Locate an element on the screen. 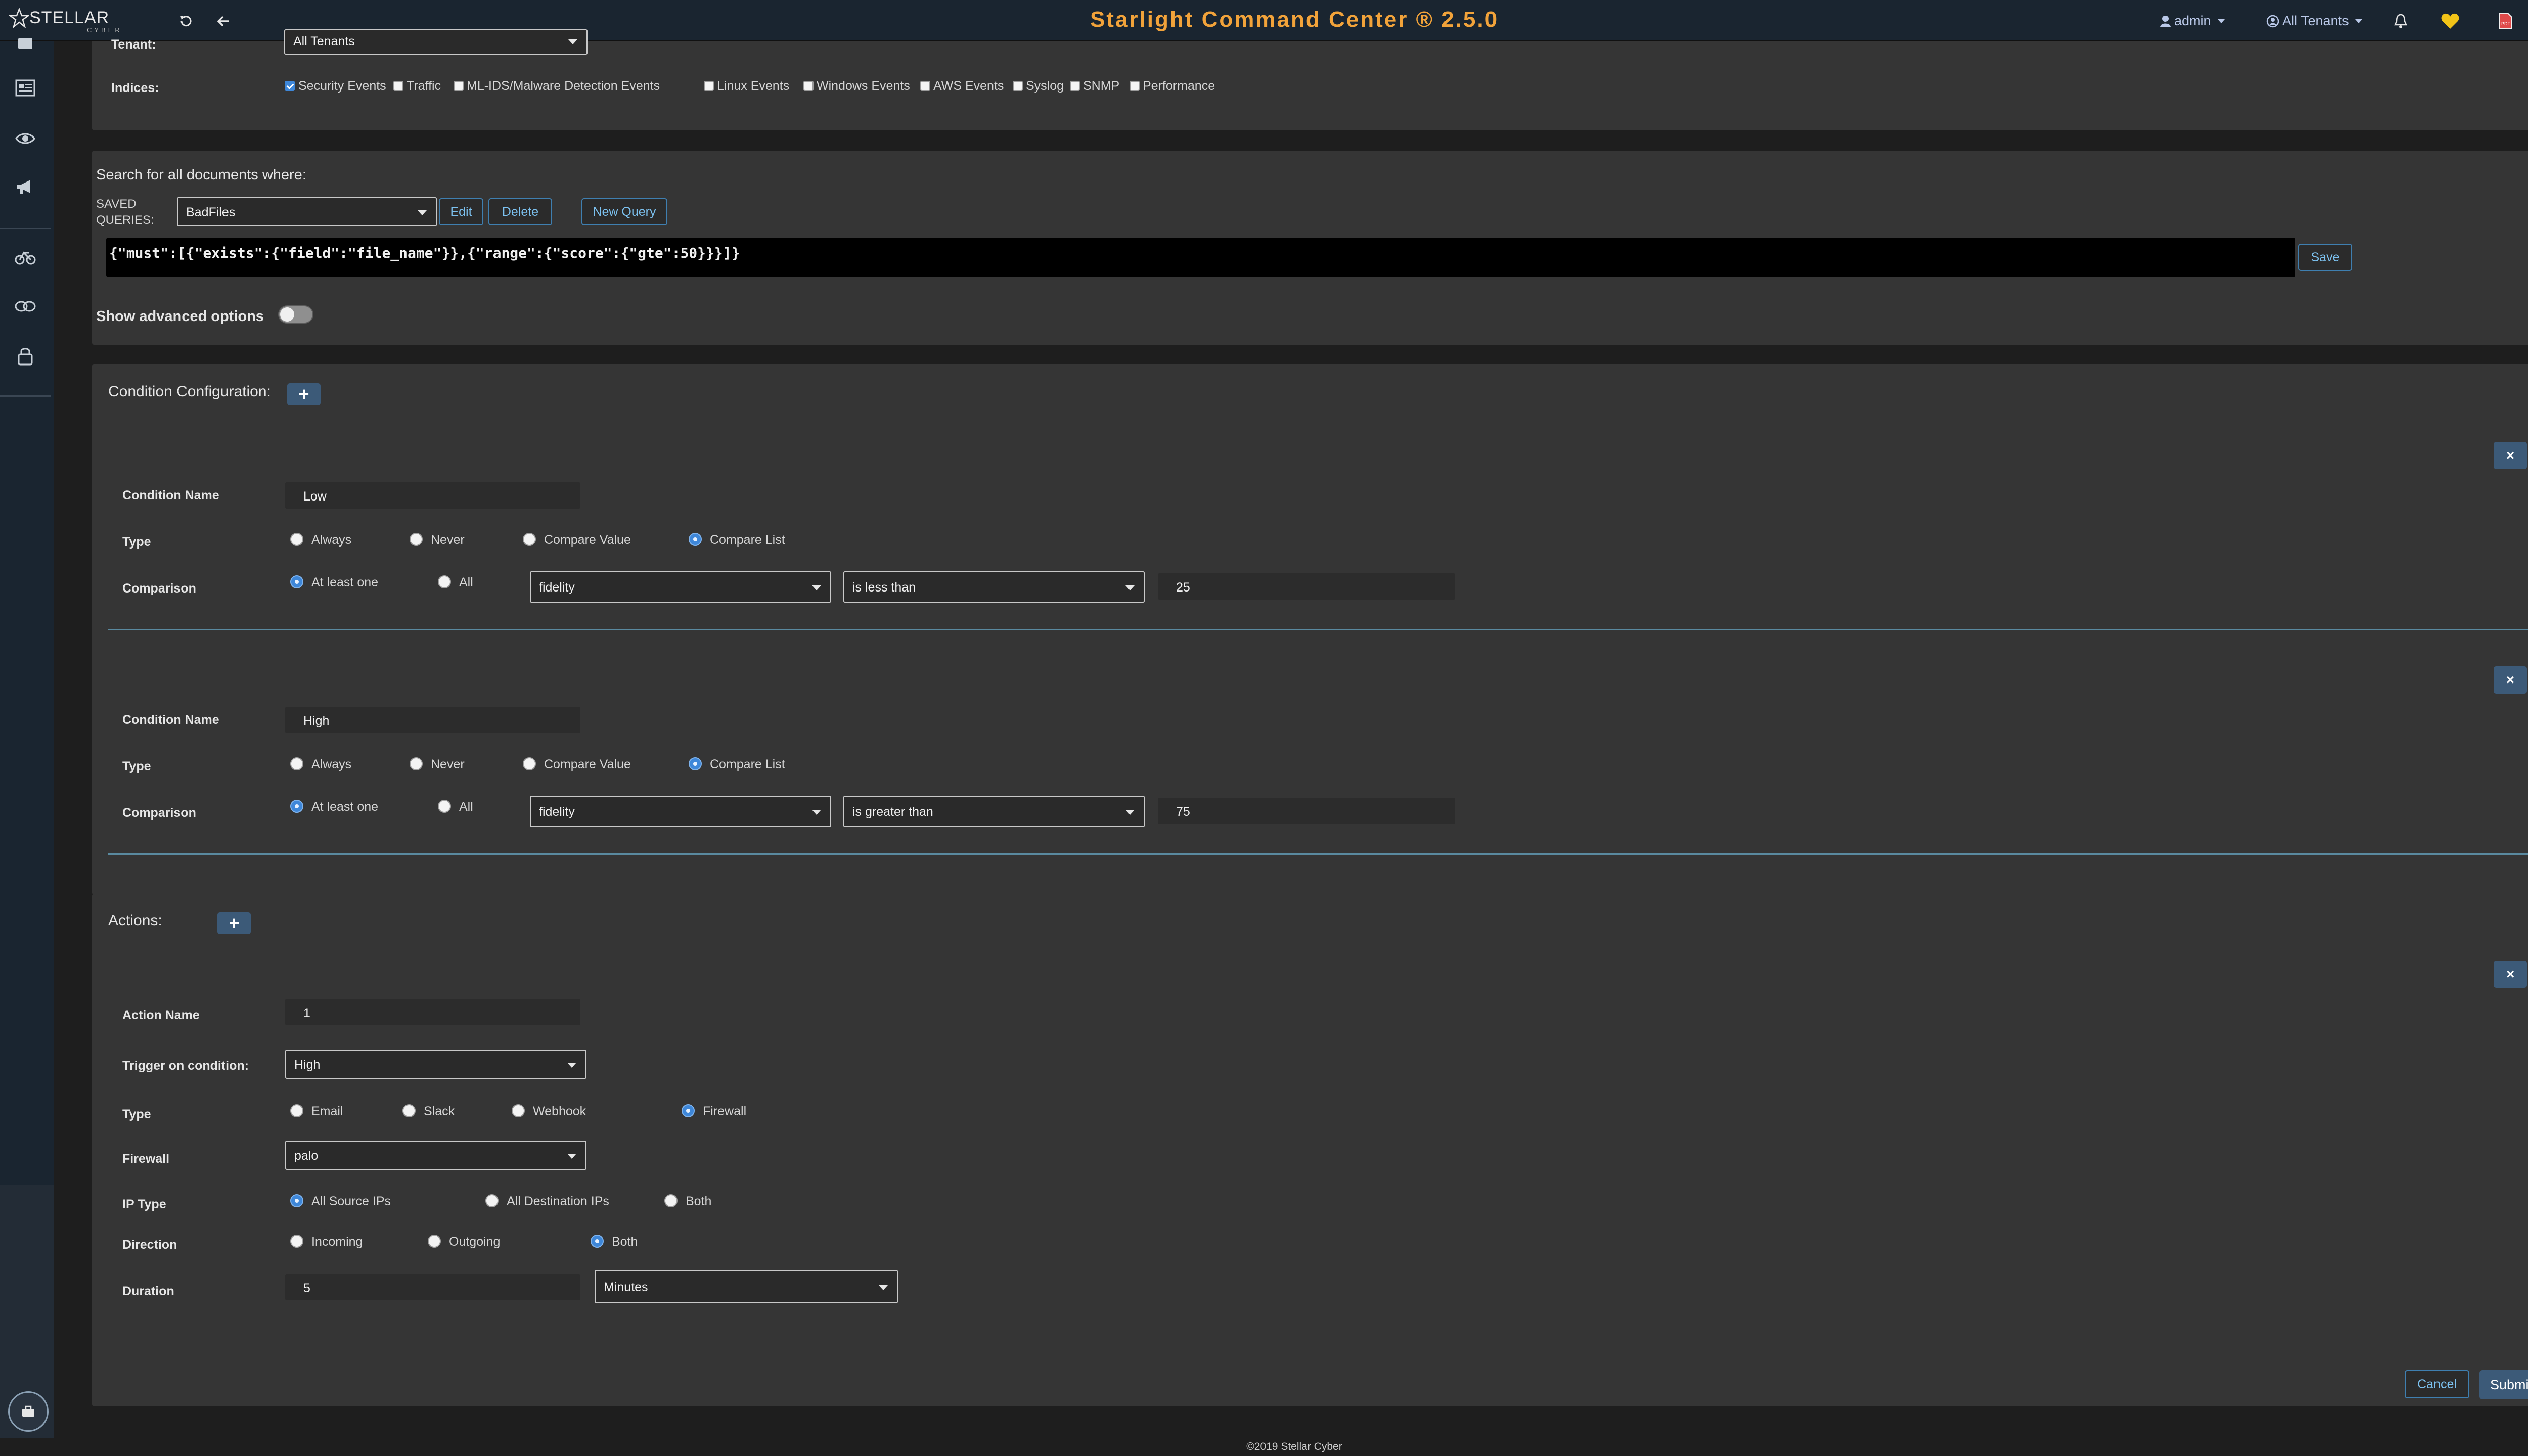  ip-type-radio-all-destination is located at coordinates (492, 1200).